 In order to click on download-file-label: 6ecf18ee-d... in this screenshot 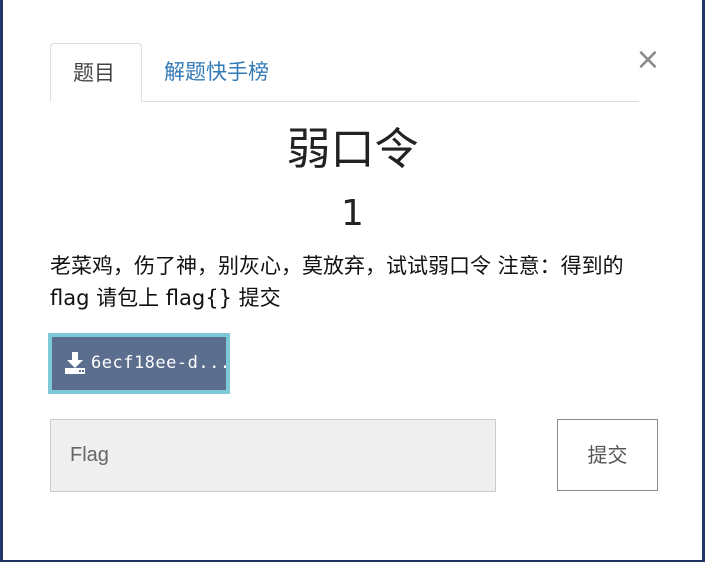, I will do `click(161, 363)`.